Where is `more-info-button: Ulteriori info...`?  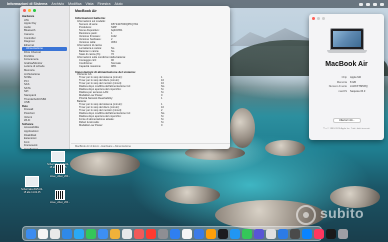
more-info-button: Ulteriori info... is located at coordinates (347, 120).